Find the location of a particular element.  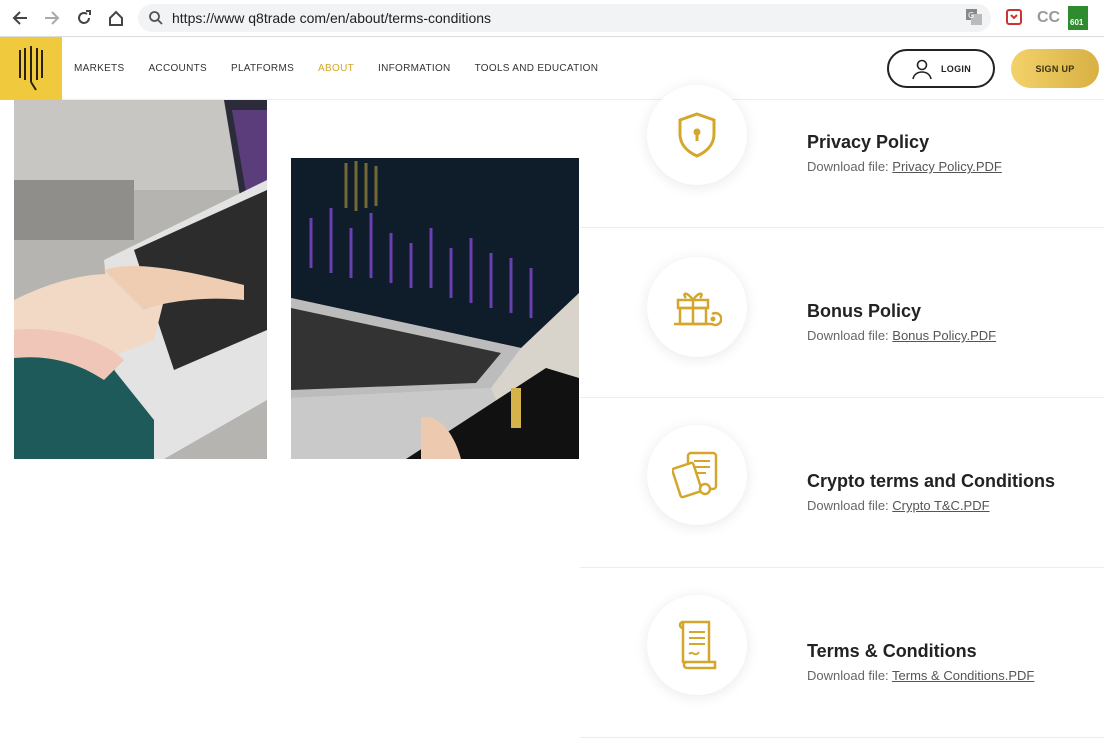

crypto-tc-link: Crypto T&C.PDF is located at coordinates (940, 505).